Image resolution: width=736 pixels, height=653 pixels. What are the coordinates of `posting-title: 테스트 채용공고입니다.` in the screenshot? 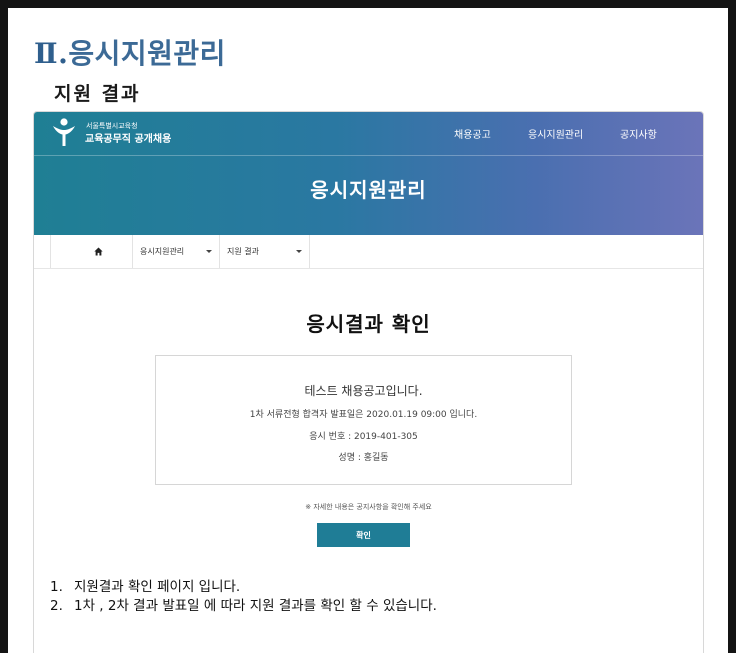 It's located at (363, 391).